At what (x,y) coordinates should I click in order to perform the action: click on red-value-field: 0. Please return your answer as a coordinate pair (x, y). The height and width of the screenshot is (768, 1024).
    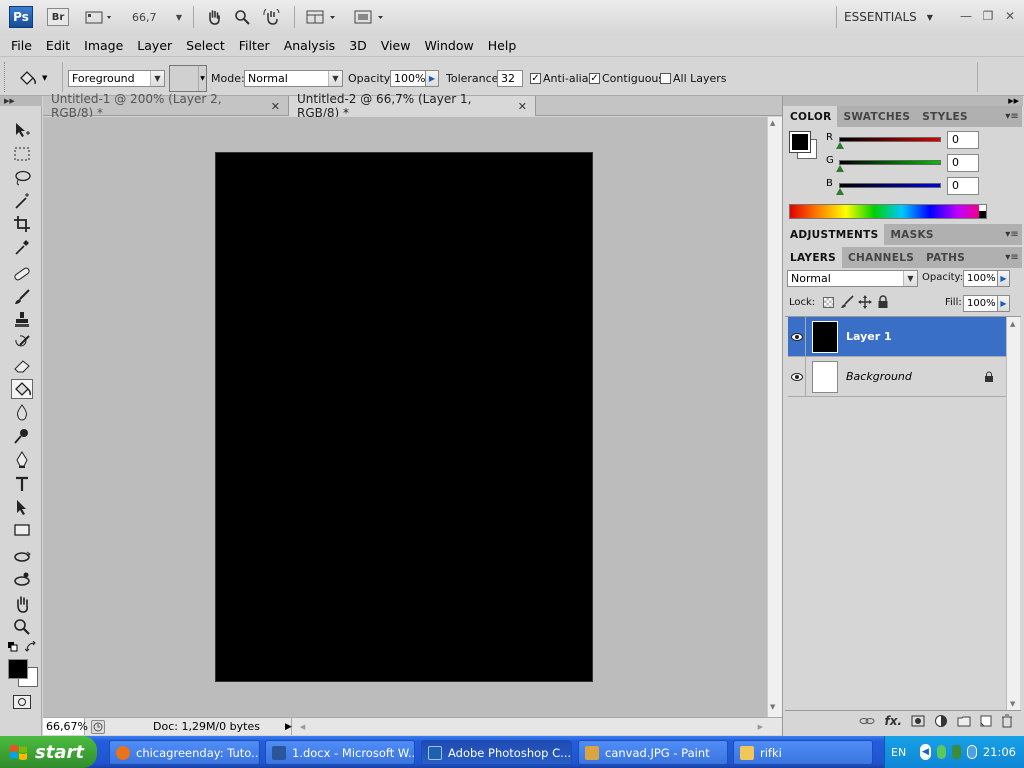
    Looking at the image, I should click on (963, 140).